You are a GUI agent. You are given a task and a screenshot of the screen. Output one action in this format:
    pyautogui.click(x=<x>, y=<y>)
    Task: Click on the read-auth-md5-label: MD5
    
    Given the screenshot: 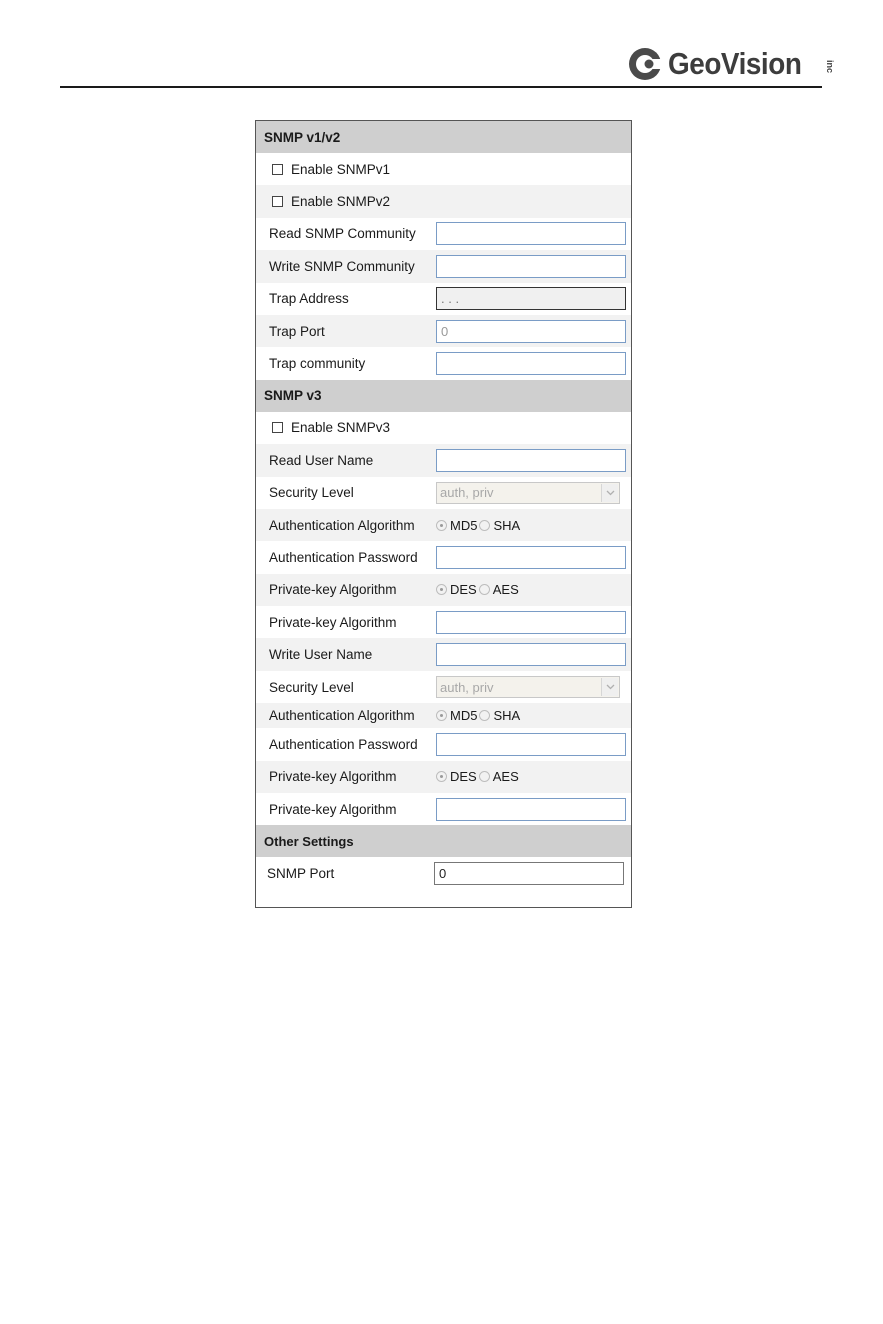 What is the action you would take?
    pyautogui.click(x=464, y=525)
    